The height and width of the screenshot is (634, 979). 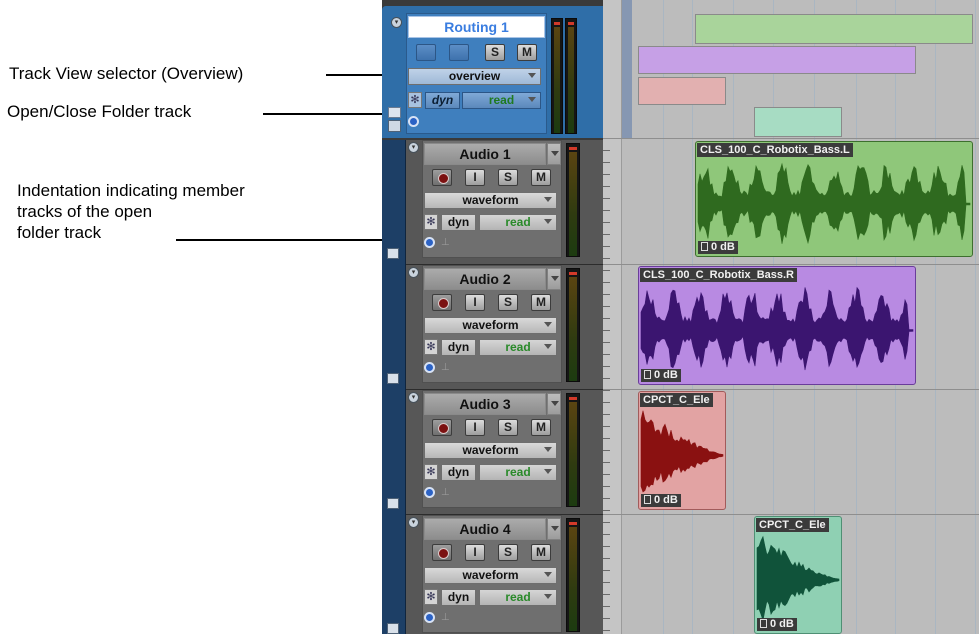 I want to click on clip-gain-label: 0 dB, so click(x=666, y=500).